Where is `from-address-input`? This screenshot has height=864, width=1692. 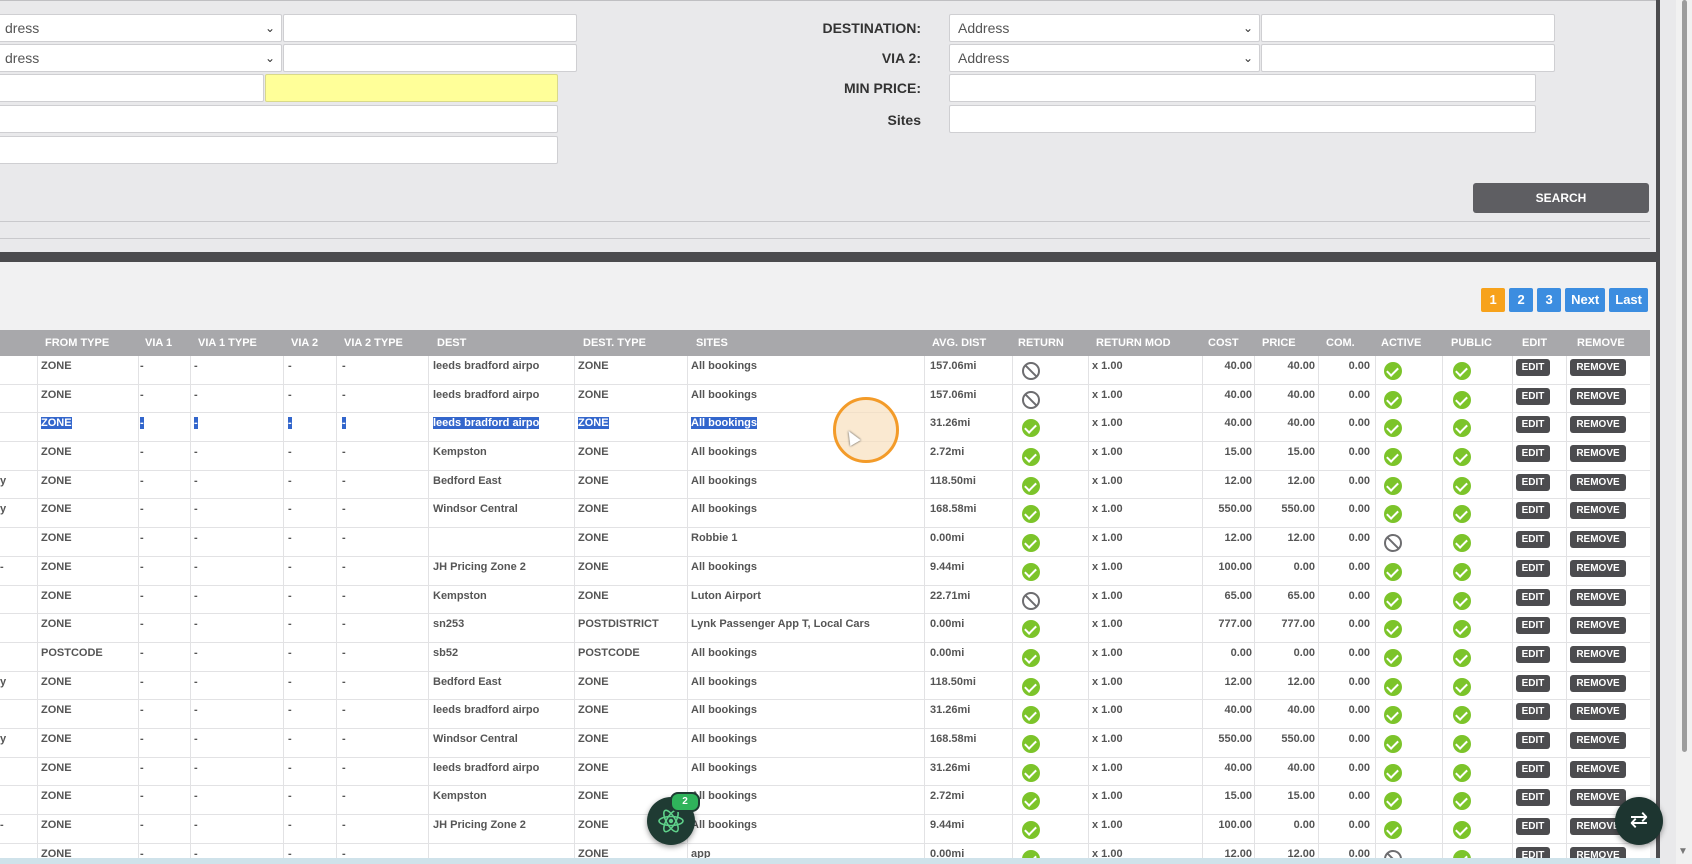
from-address-input is located at coordinates (430, 28).